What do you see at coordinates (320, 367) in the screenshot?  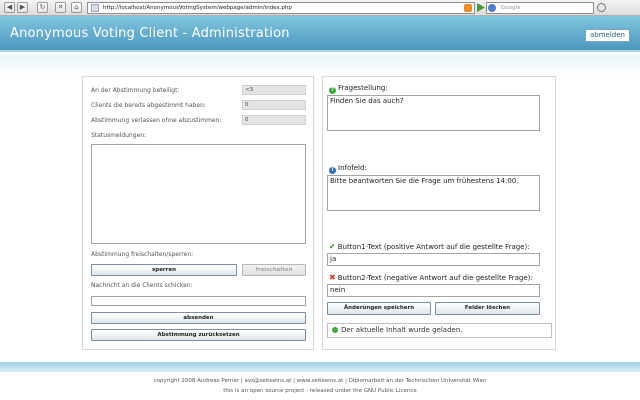 I see `footer-bar` at bounding box center [320, 367].